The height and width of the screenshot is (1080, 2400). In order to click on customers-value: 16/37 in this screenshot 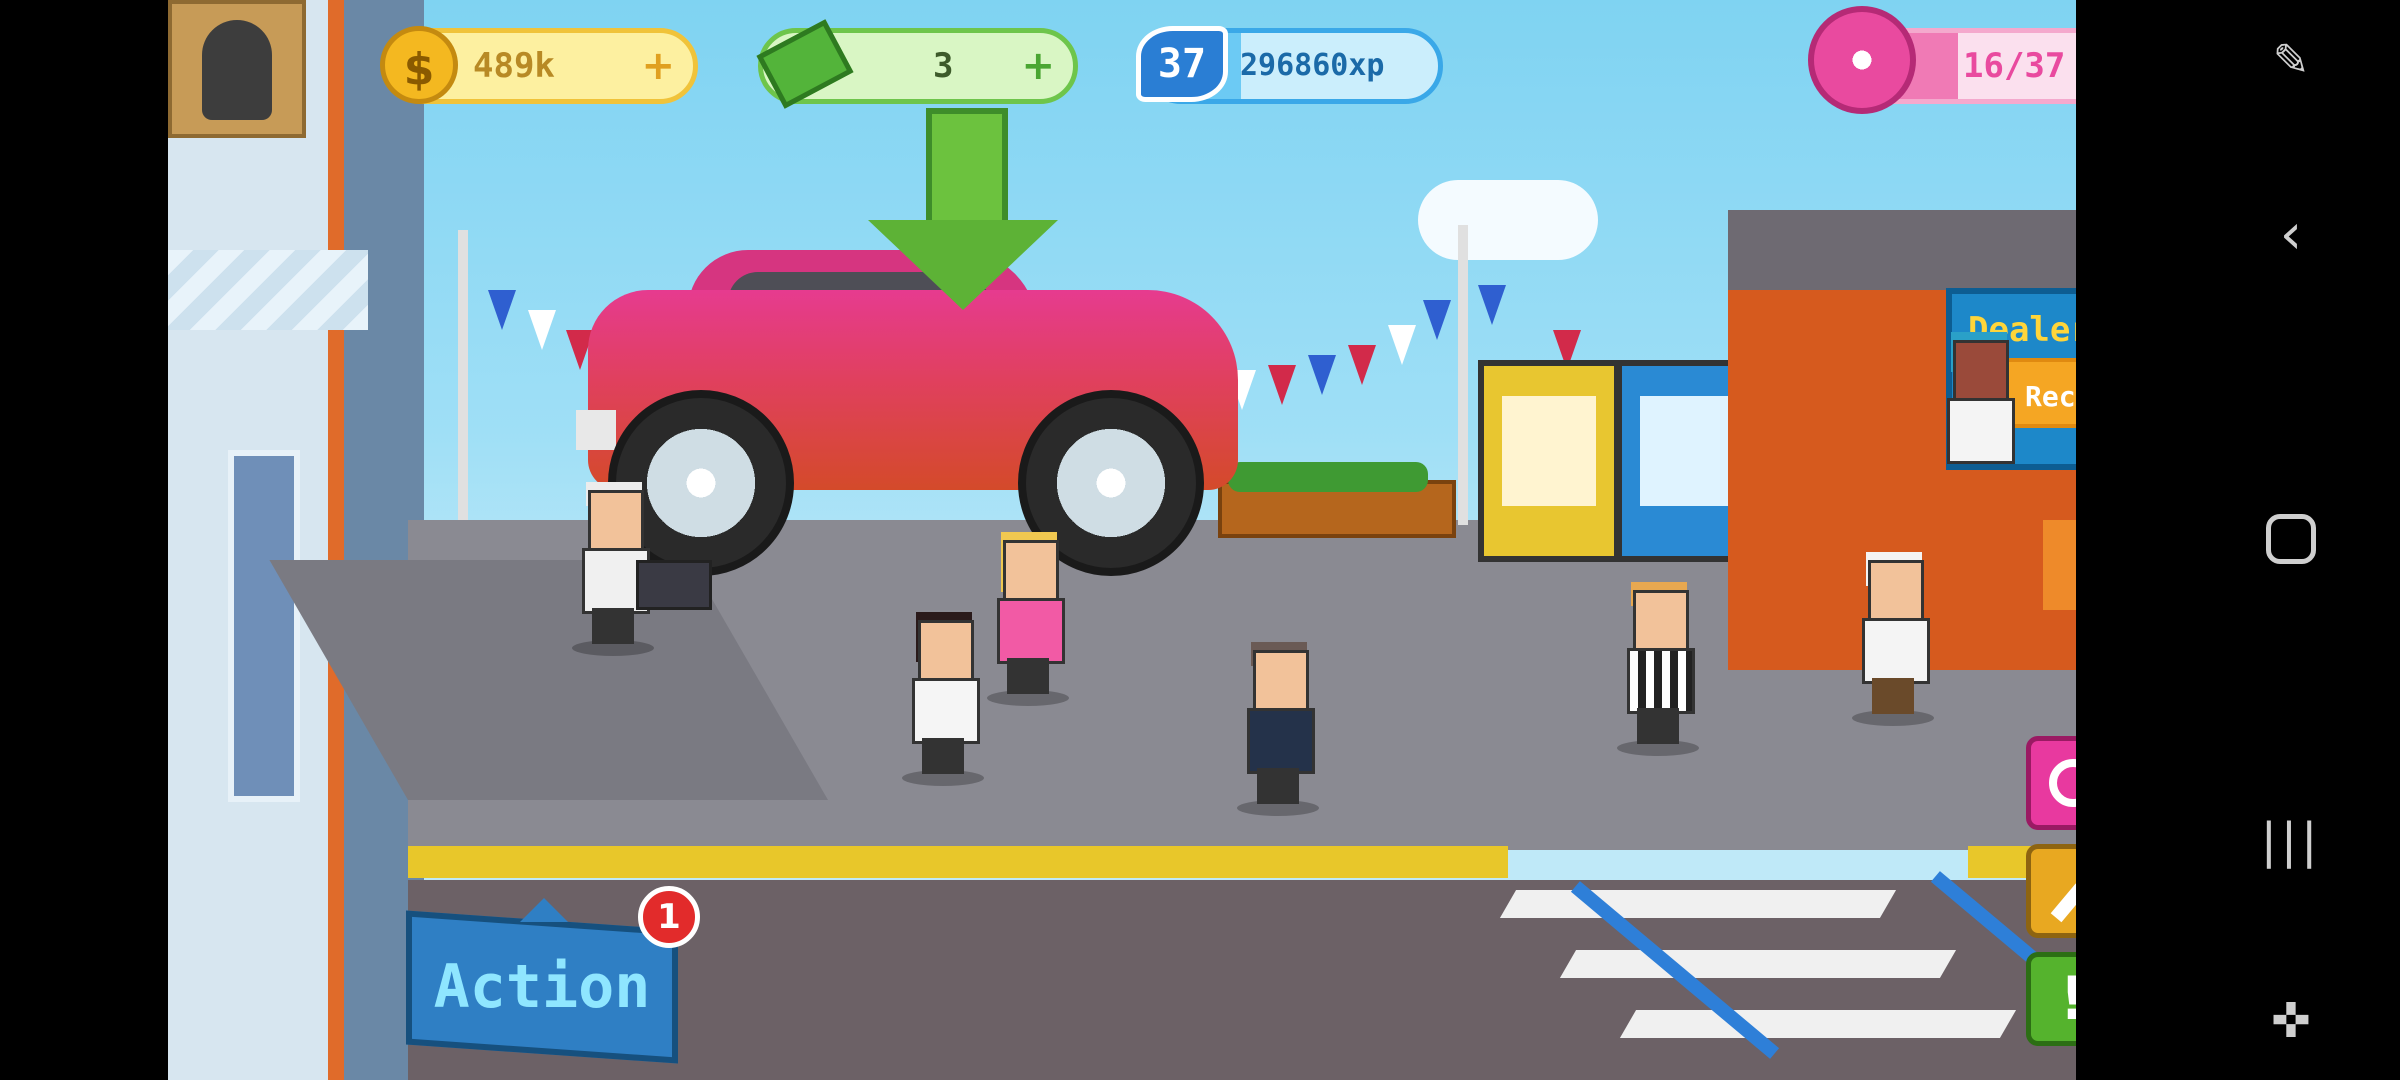, I will do `click(2014, 66)`.